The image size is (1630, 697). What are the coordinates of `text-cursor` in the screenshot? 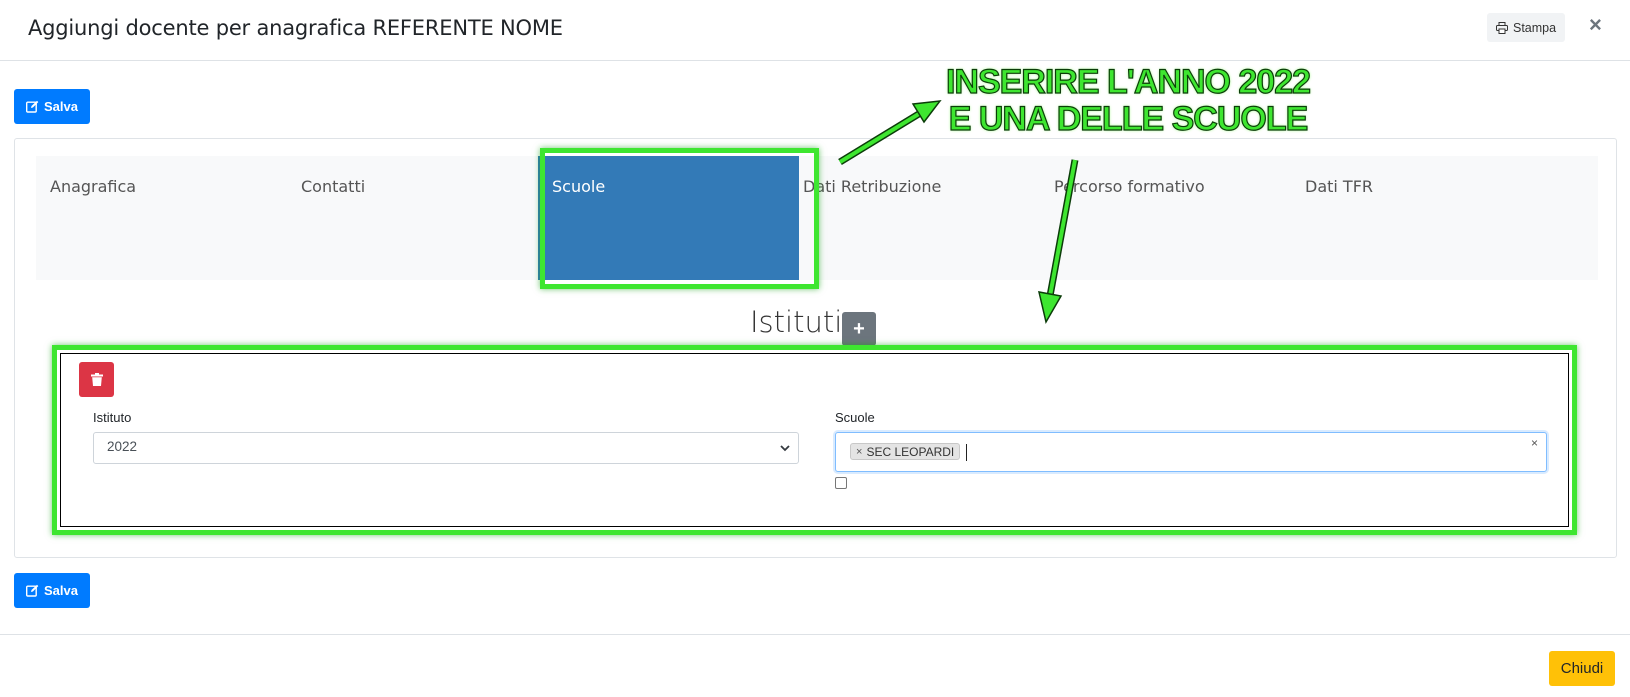 It's located at (966, 452).